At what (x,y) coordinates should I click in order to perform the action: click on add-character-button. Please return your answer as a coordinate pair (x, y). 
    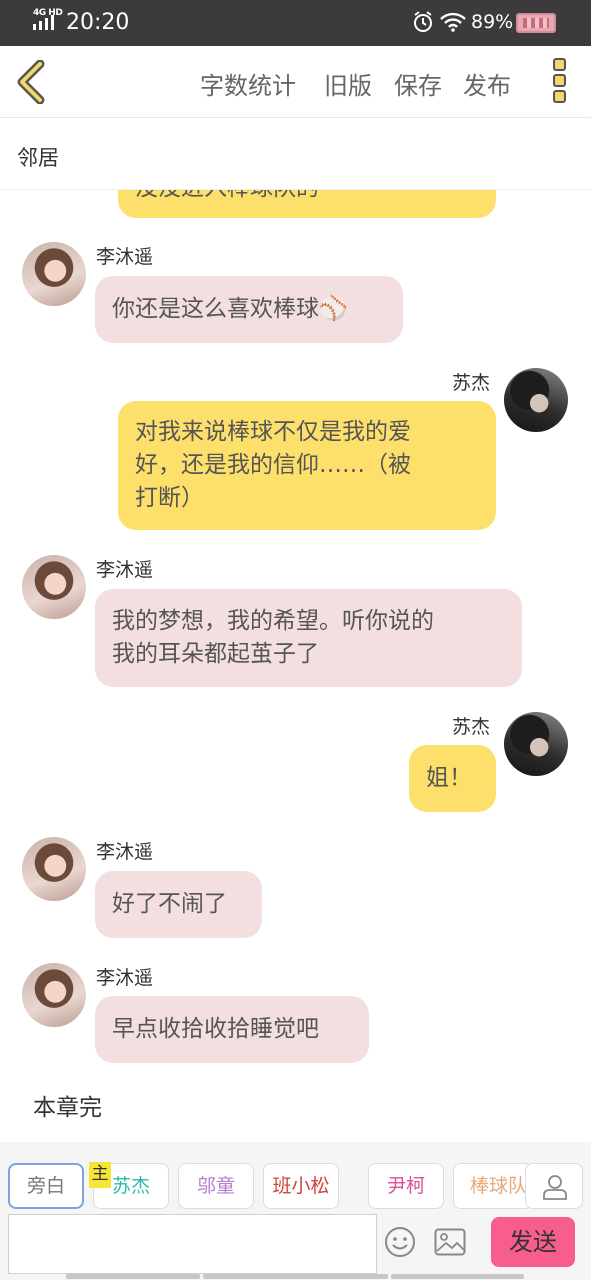
    Looking at the image, I should click on (554, 1186).